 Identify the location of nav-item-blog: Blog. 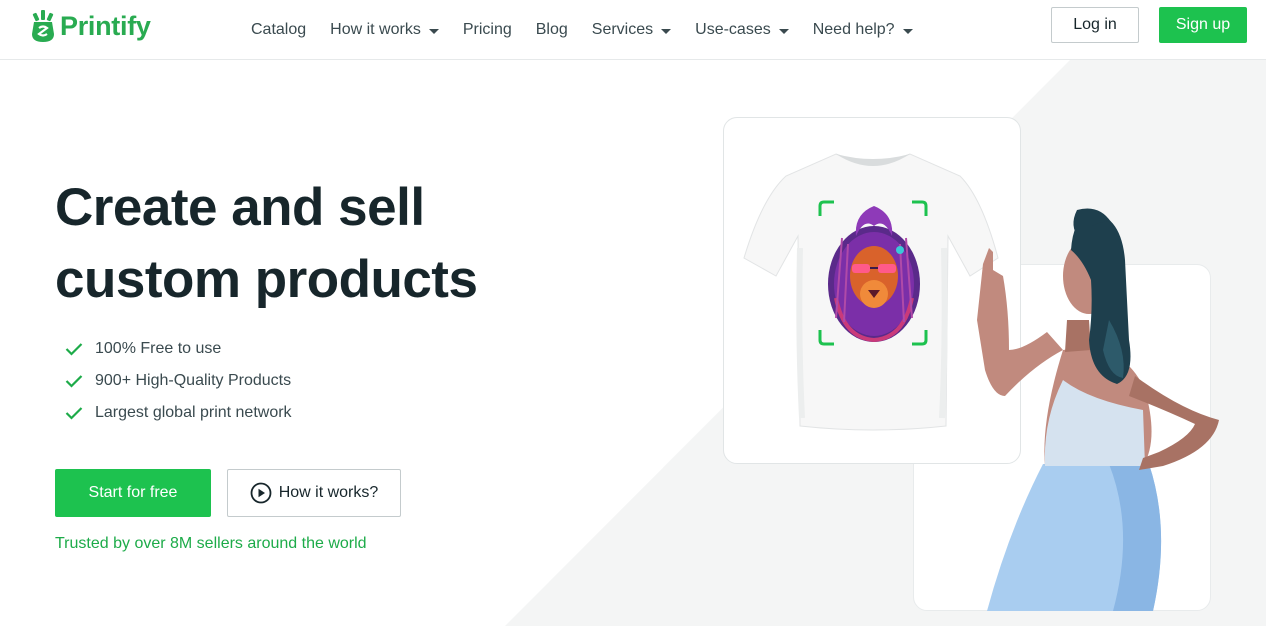
(552, 30).